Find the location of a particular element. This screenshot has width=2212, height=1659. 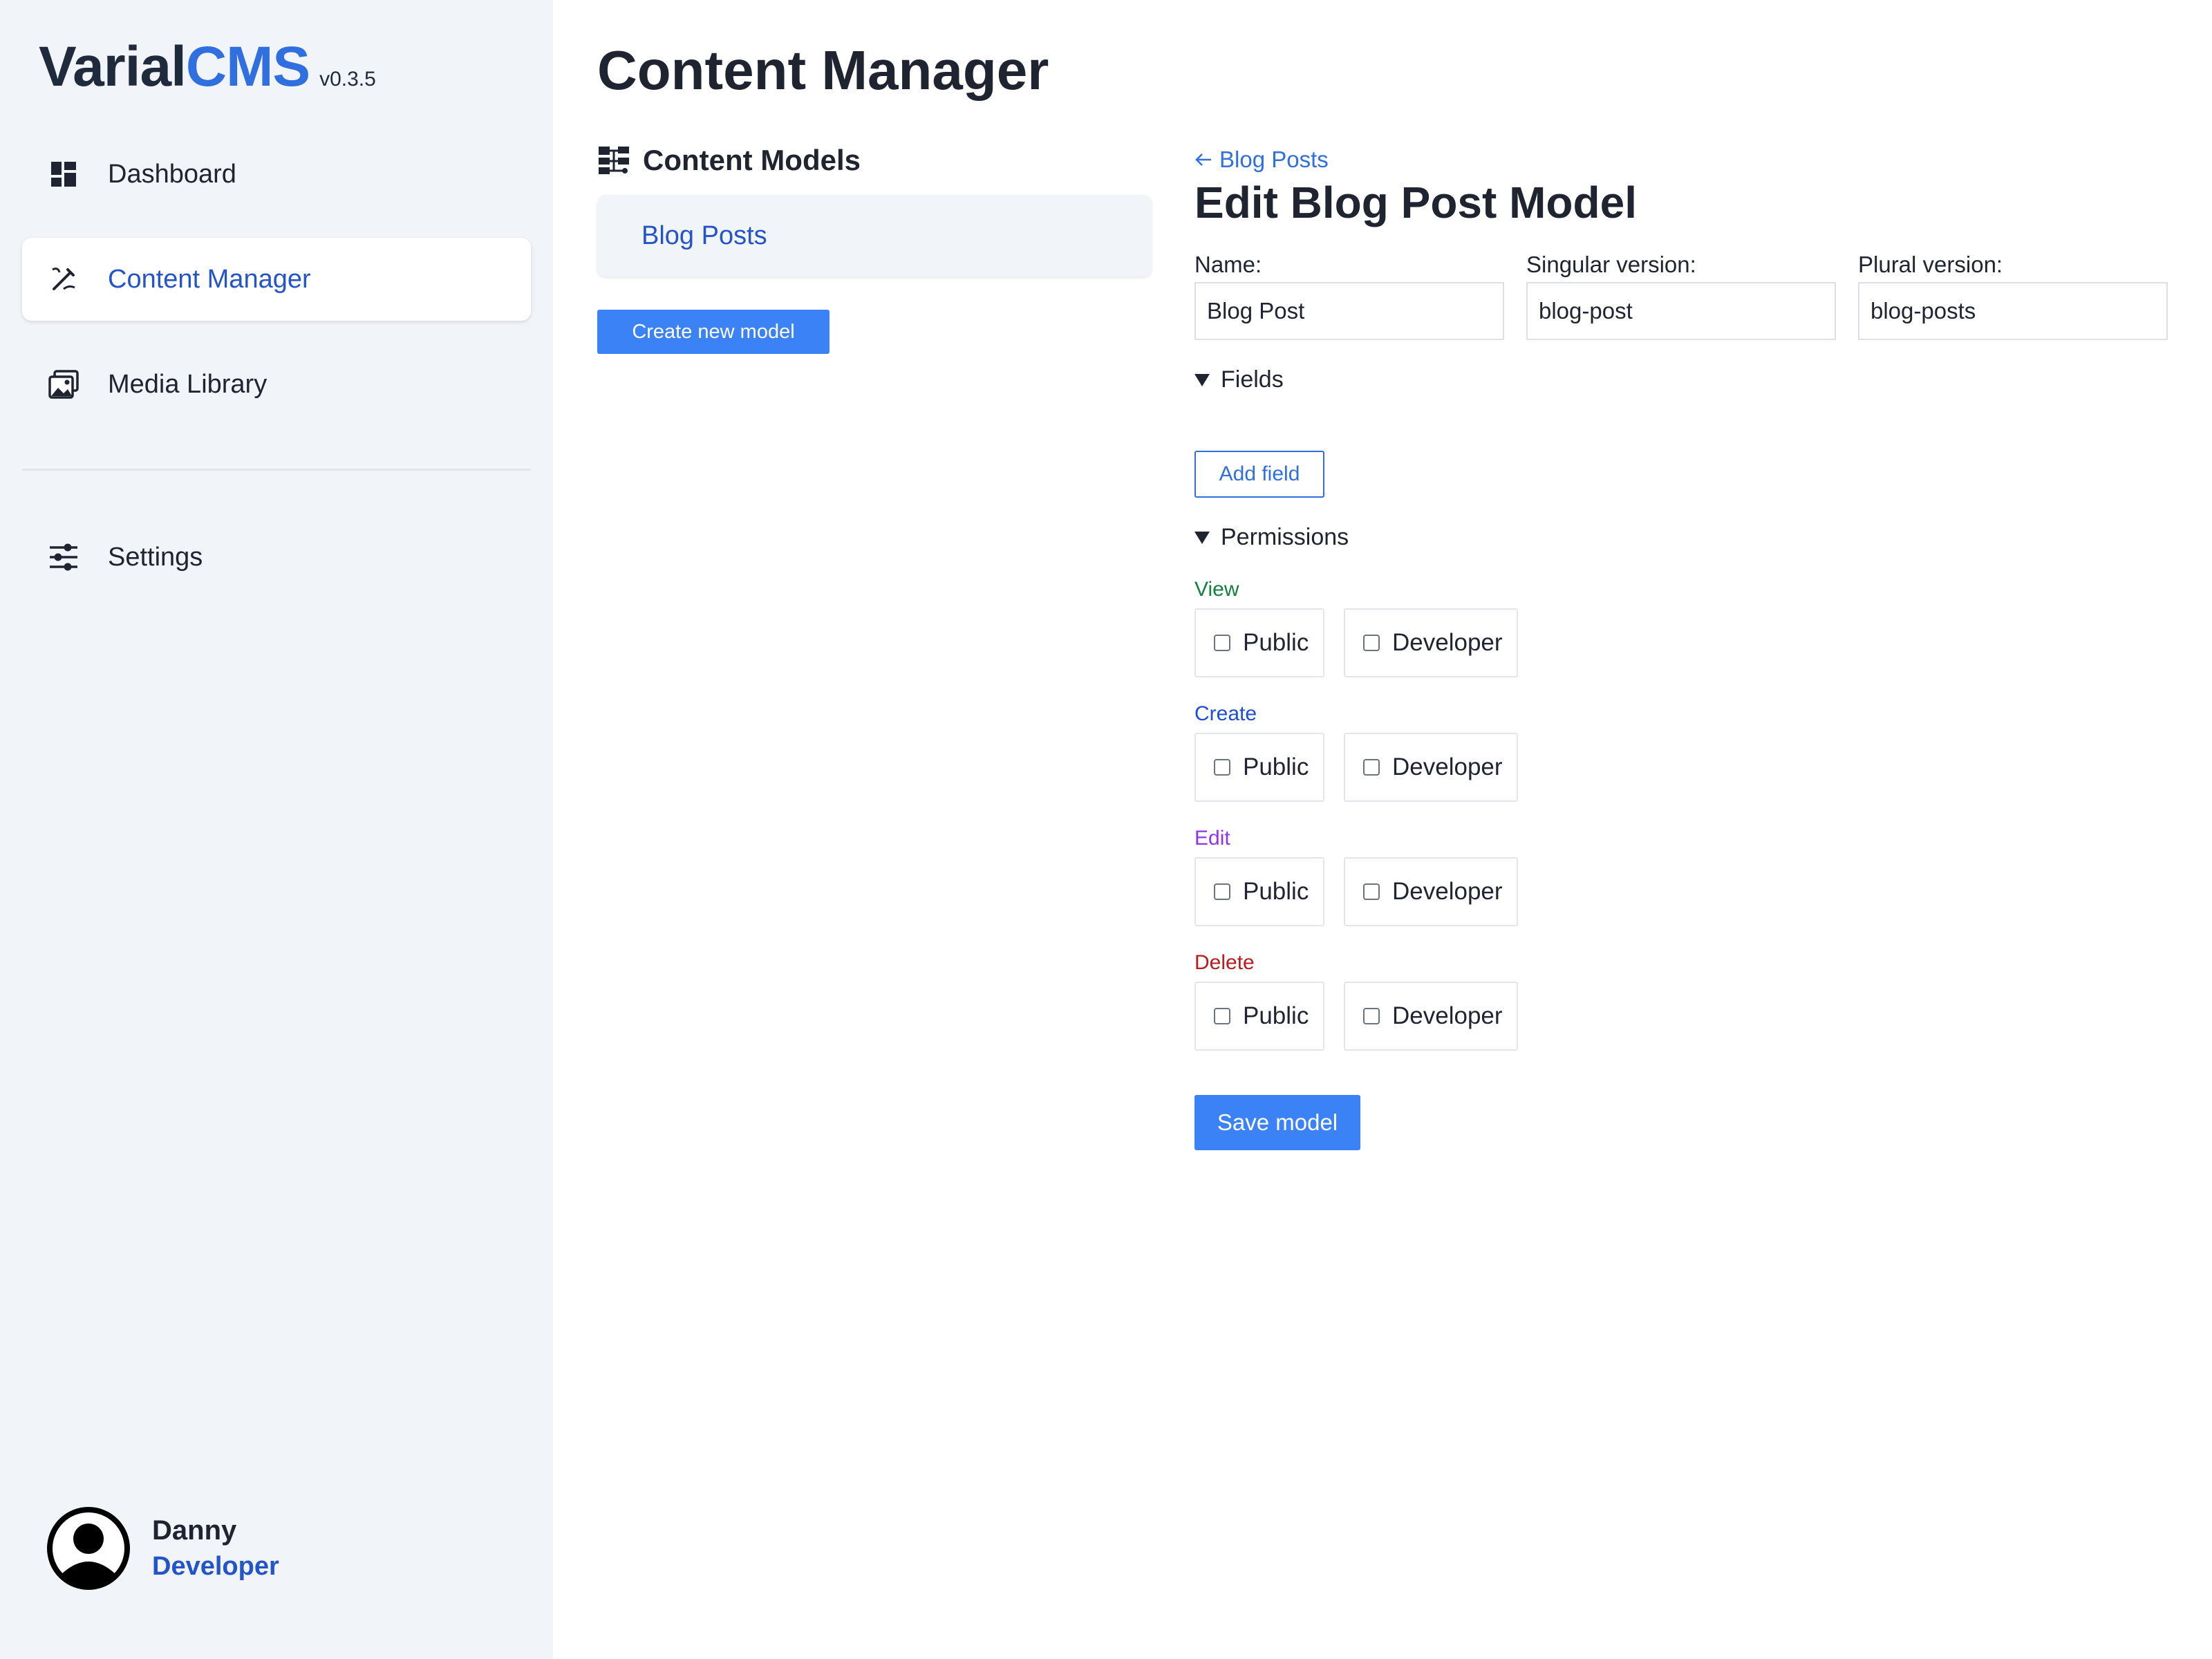

view-public-checkbox: Public is located at coordinates (1259, 643).